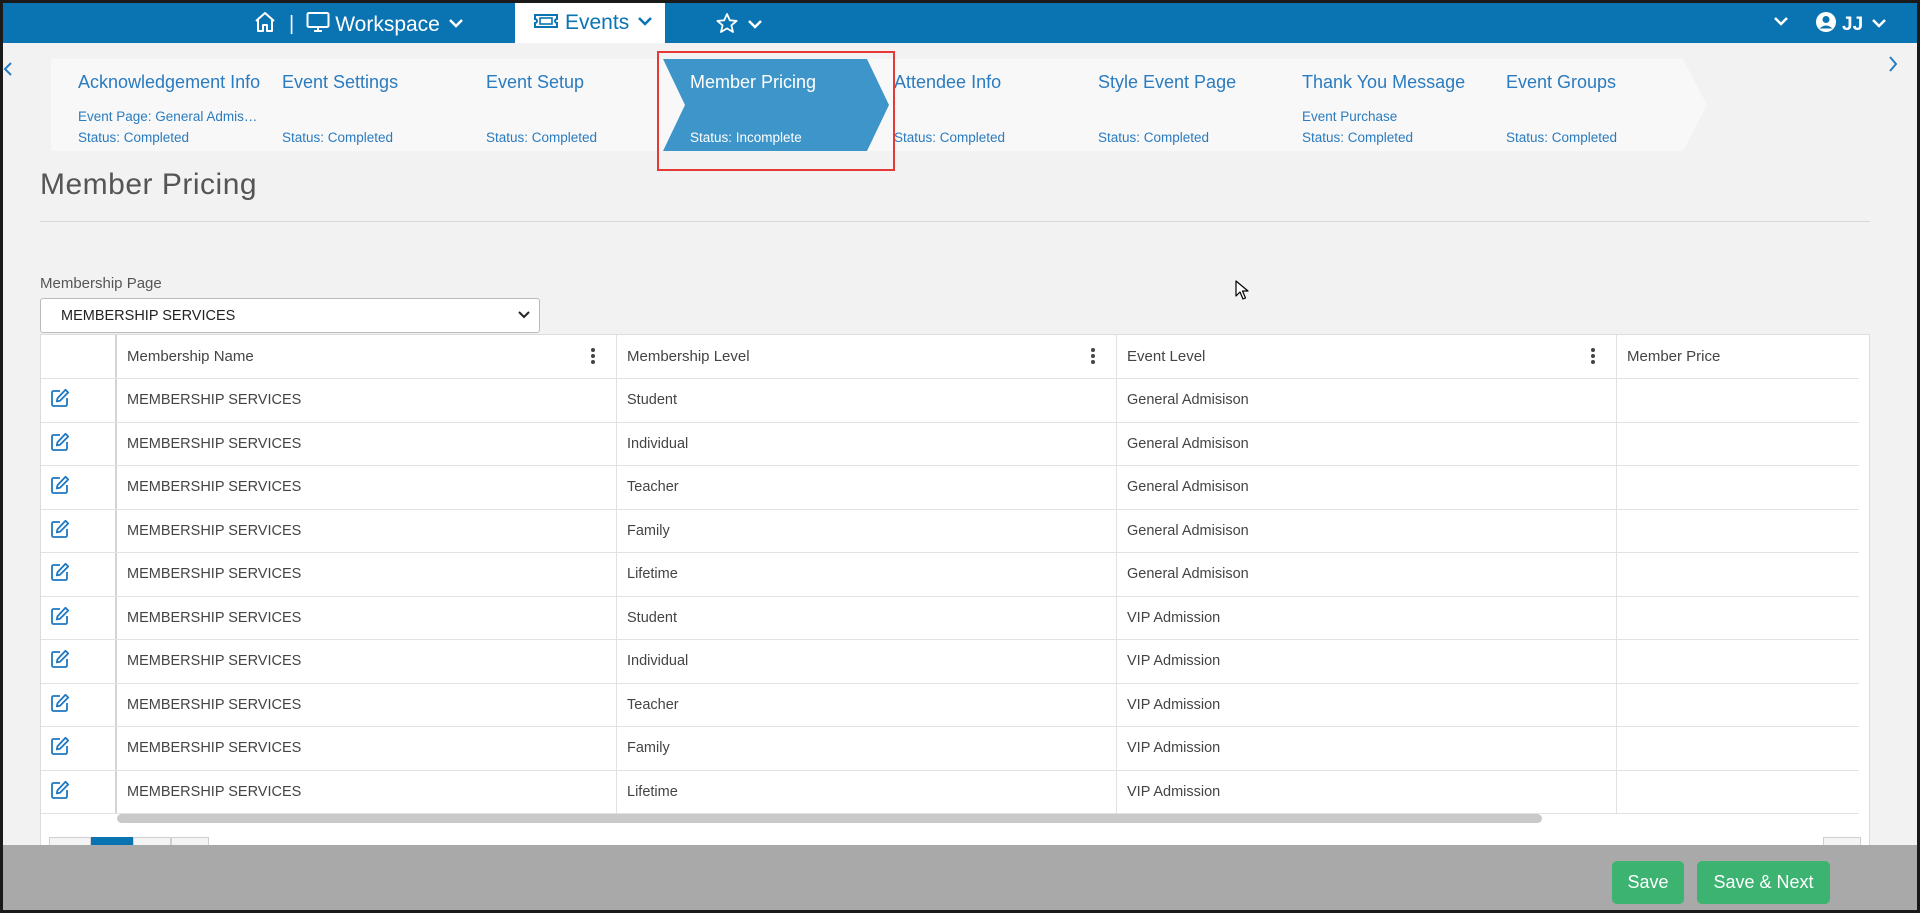 This screenshot has height=913, width=1920. What do you see at coordinates (1167, 82) in the screenshot?
I see `step-title: Style Event Page` at bounding box center [1167, 82].